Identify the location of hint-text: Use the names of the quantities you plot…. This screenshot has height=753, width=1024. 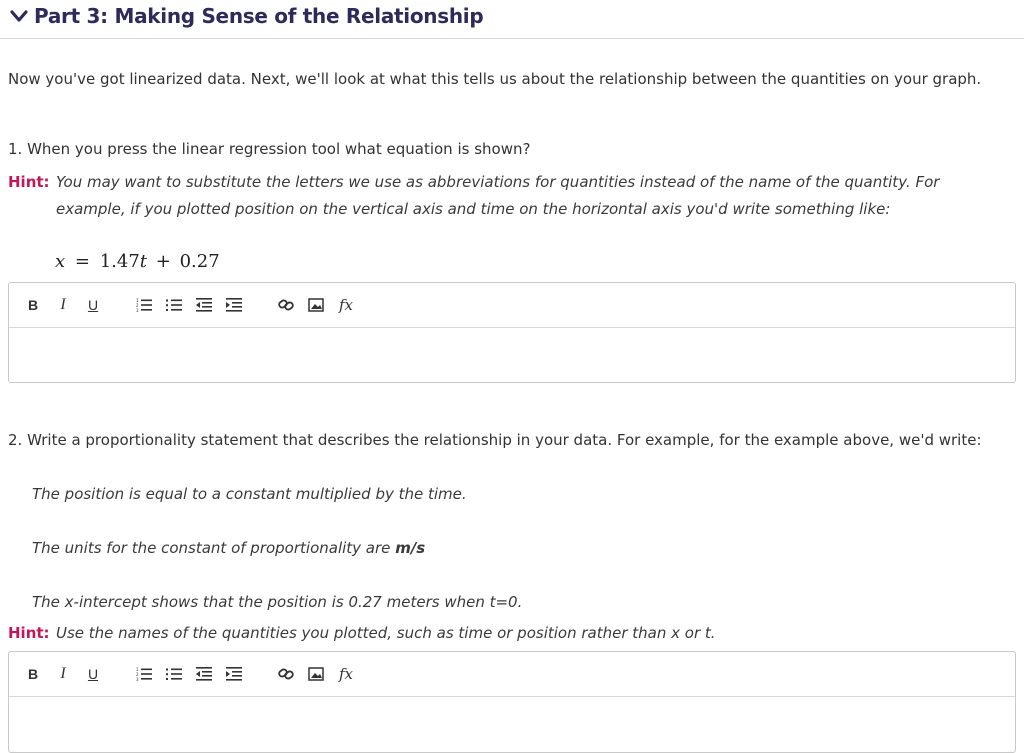
(386, 633).